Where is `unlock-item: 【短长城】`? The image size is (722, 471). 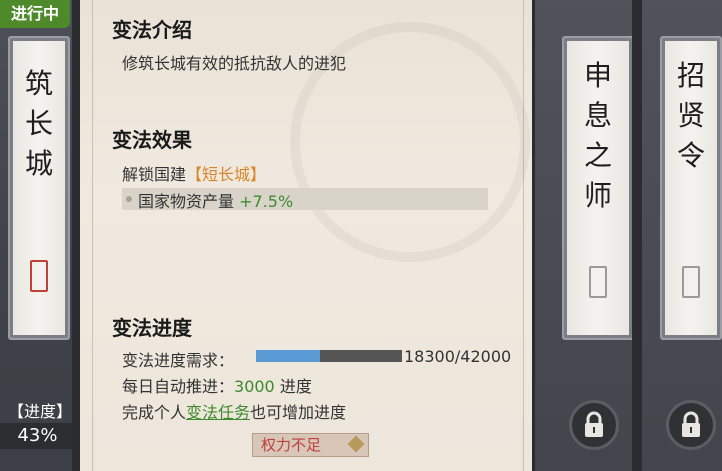
unlock-item: 【短长城】 is located at coordinates (226, 174).